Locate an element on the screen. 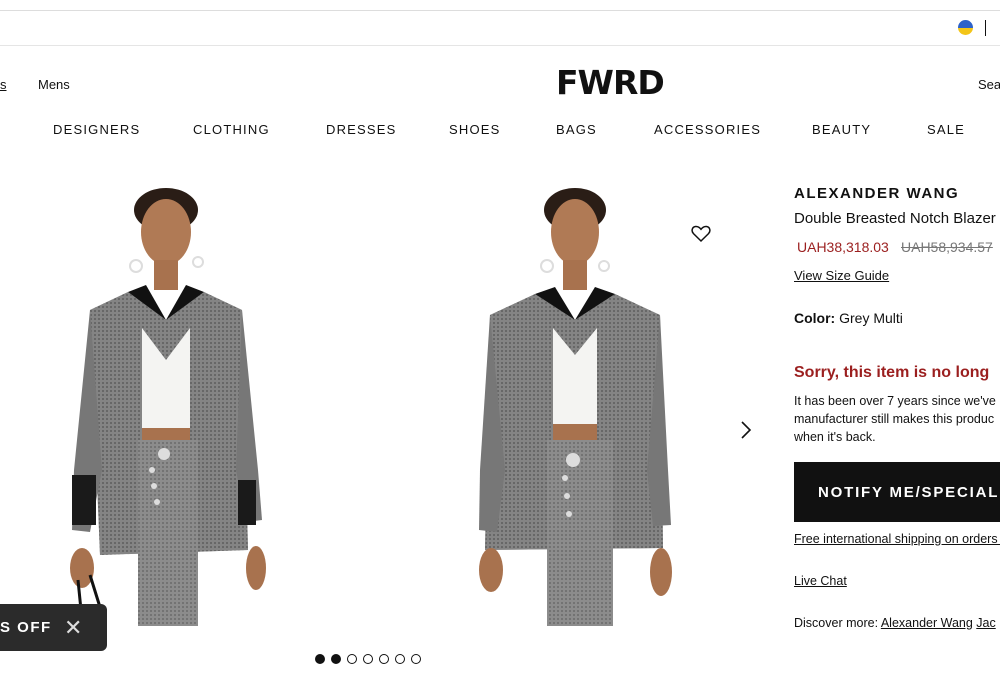 The height and width of the screenshot is (679, 1000). nav-bags: BAGS is located at coordinates (576, 129).